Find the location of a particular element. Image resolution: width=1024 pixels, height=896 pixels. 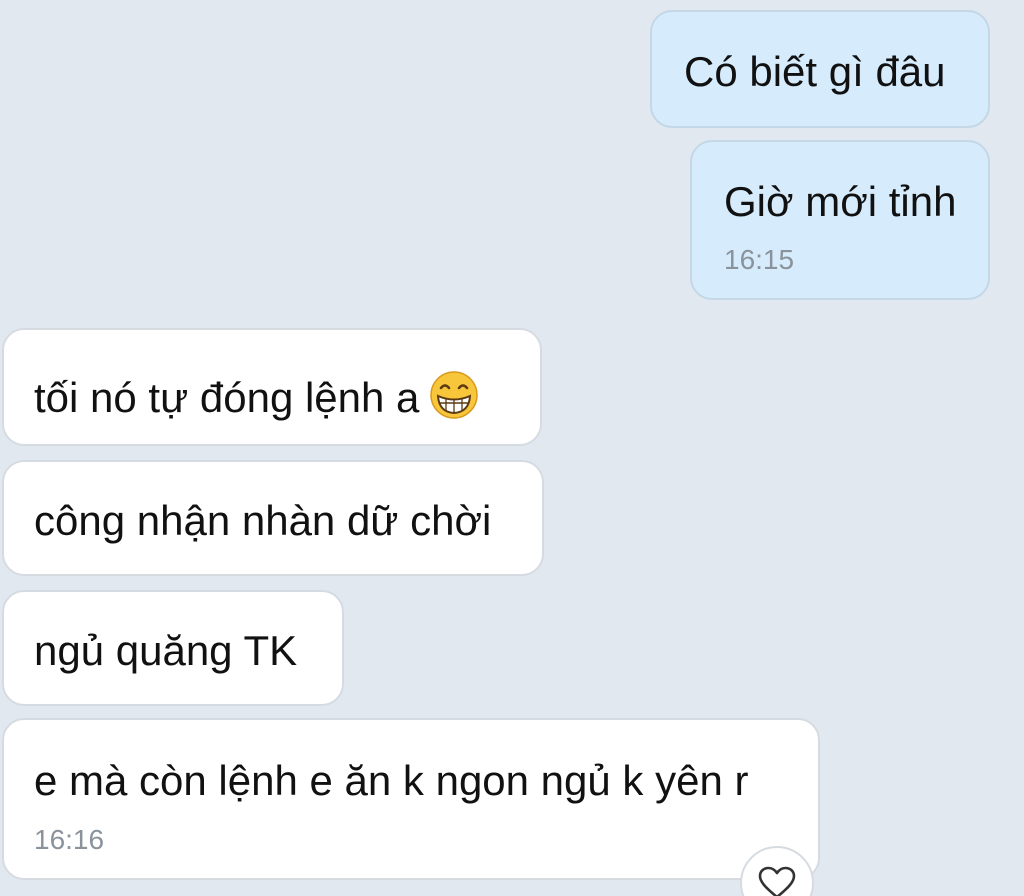

message-text: Giờ mới tỉnh is located at coordinates (840, 201).